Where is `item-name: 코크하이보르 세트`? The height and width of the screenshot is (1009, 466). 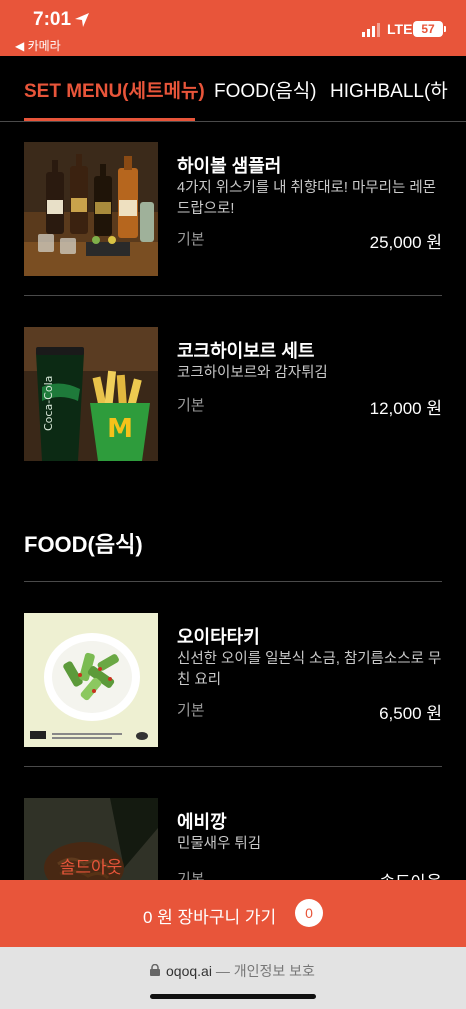 item-name: 코크하이보르 세트 is located at coordinates (246, 351).